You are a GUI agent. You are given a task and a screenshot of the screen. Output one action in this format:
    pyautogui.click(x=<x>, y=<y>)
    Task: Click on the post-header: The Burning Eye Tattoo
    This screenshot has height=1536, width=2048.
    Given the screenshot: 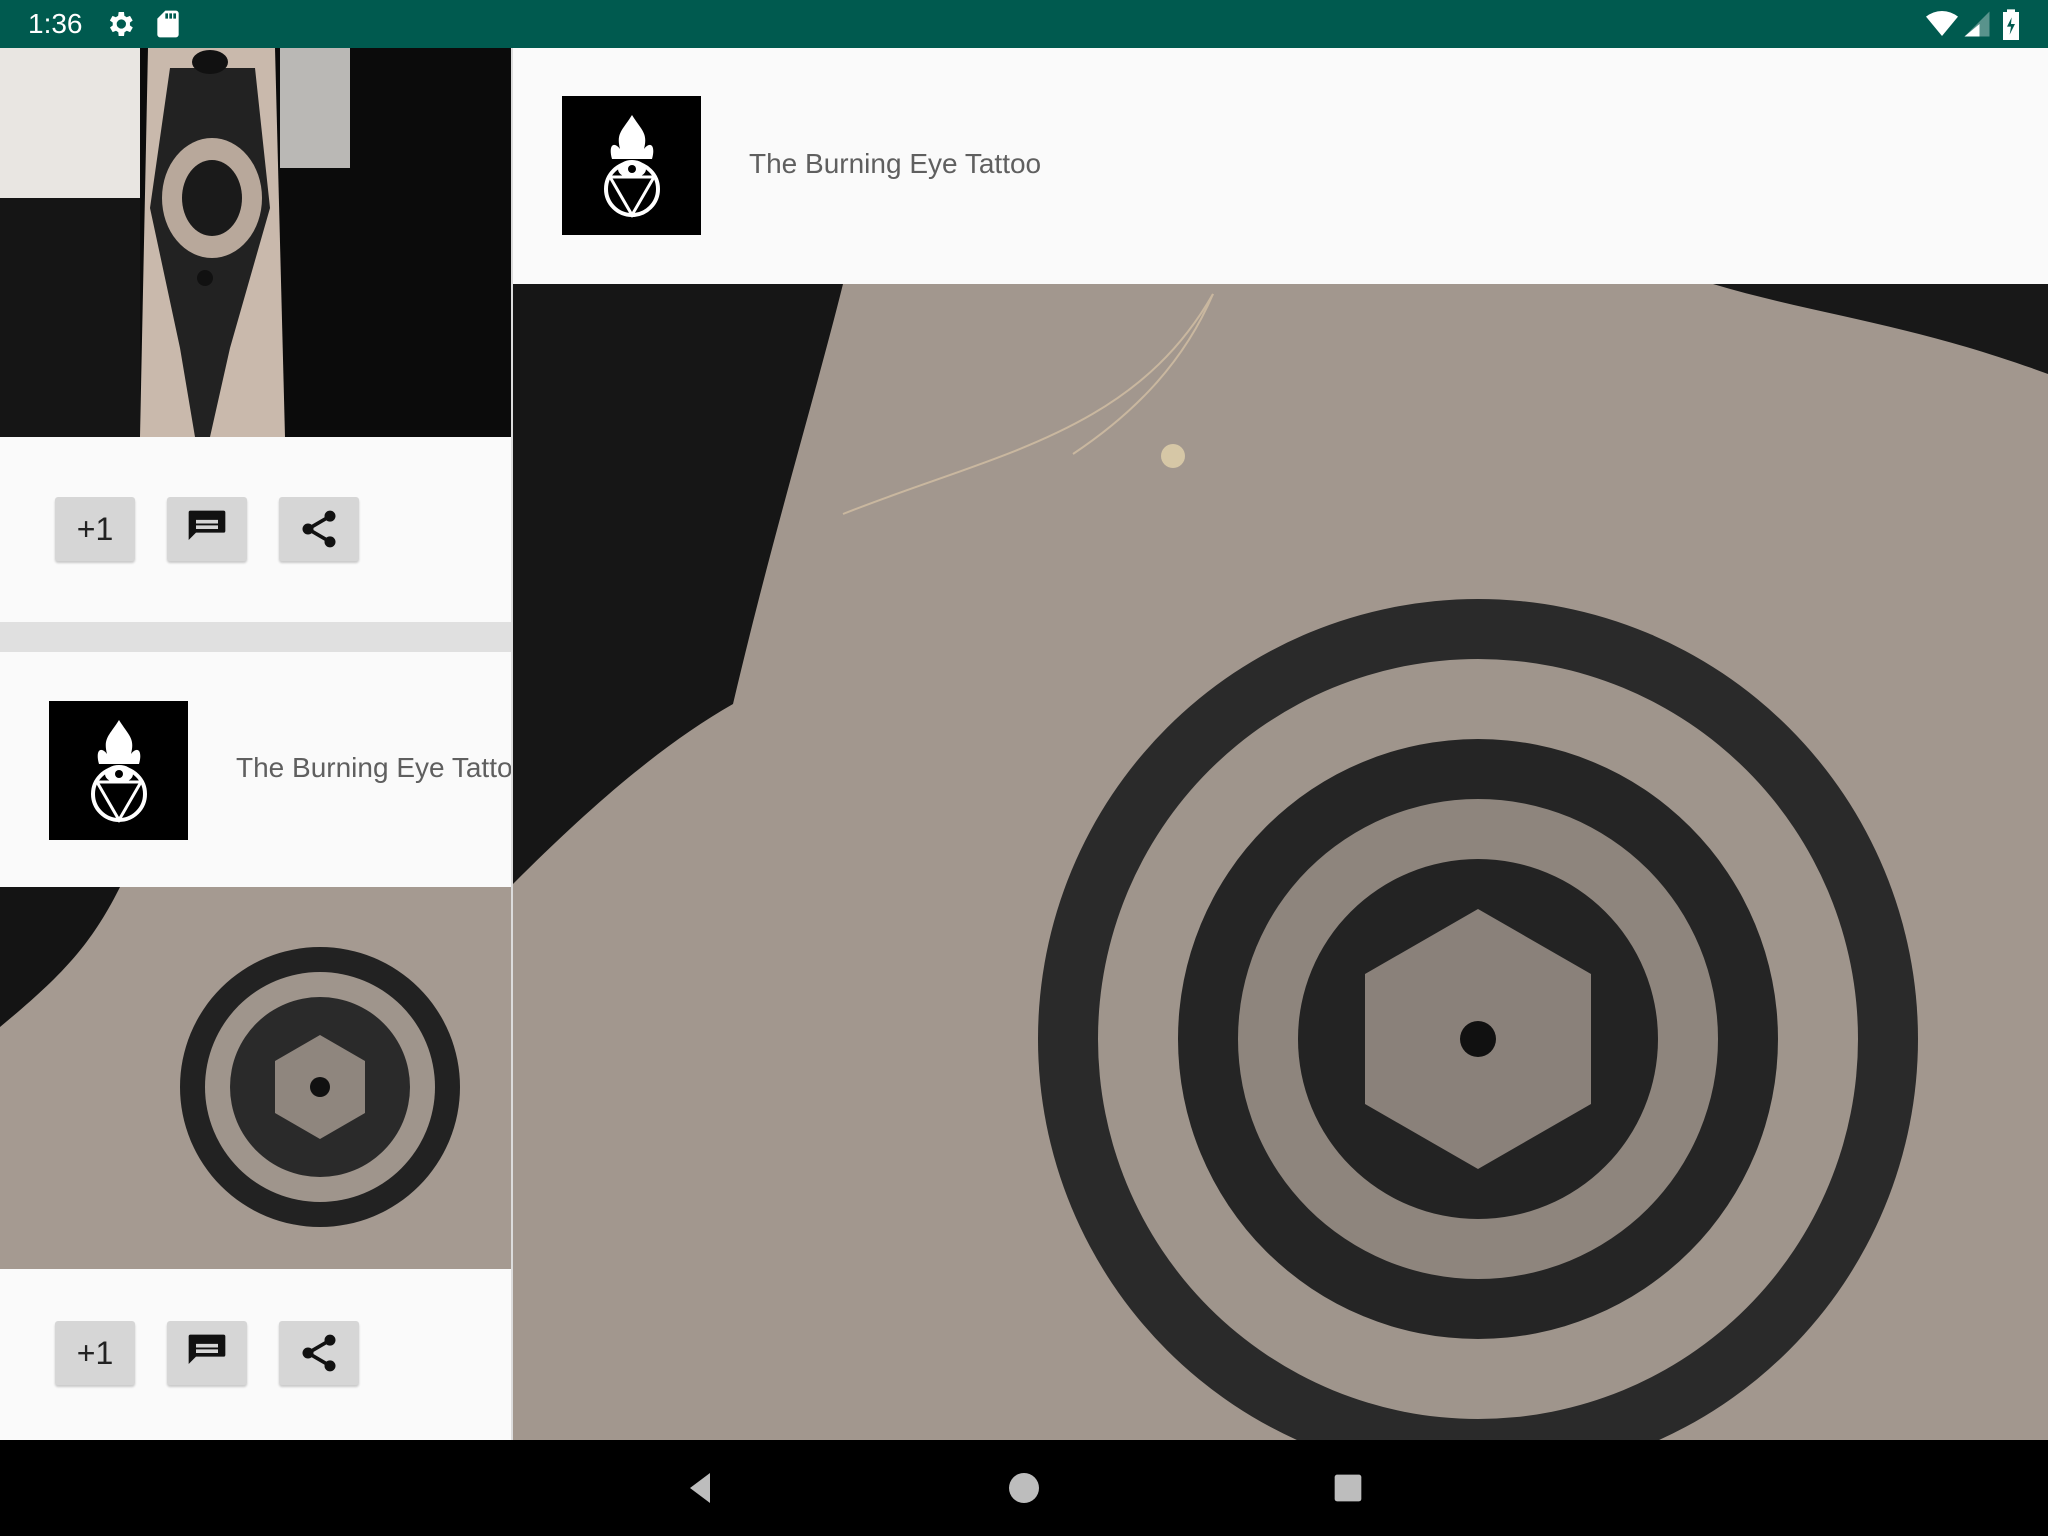 What is the action you would take?
    pyautogui.click(x=255, y=769)
    